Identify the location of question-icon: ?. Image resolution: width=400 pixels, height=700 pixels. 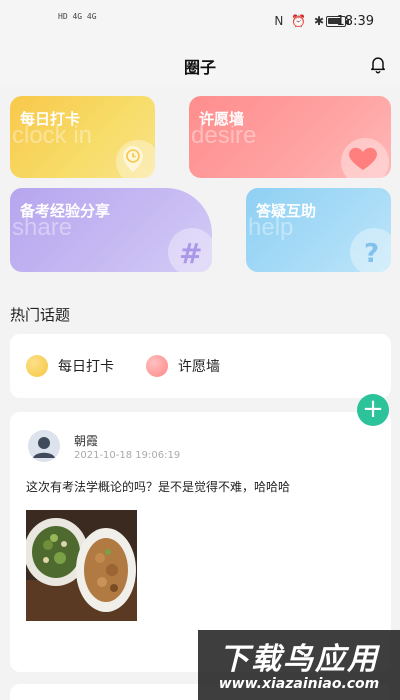
(370, 250).